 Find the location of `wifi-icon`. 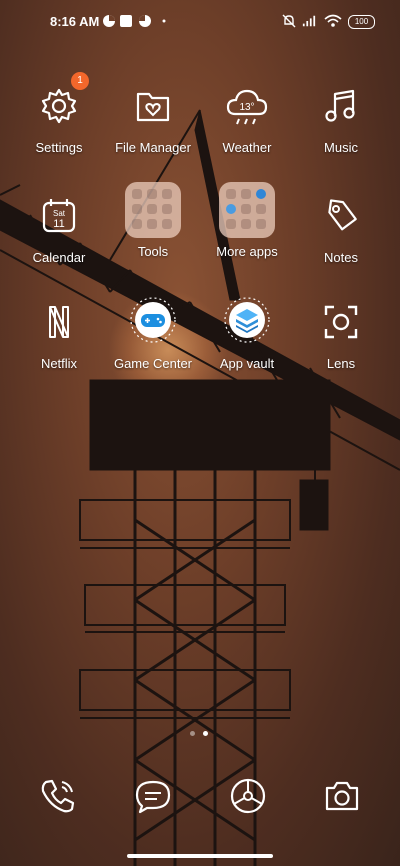

wifi-icon is located at coordinates (333, 20).